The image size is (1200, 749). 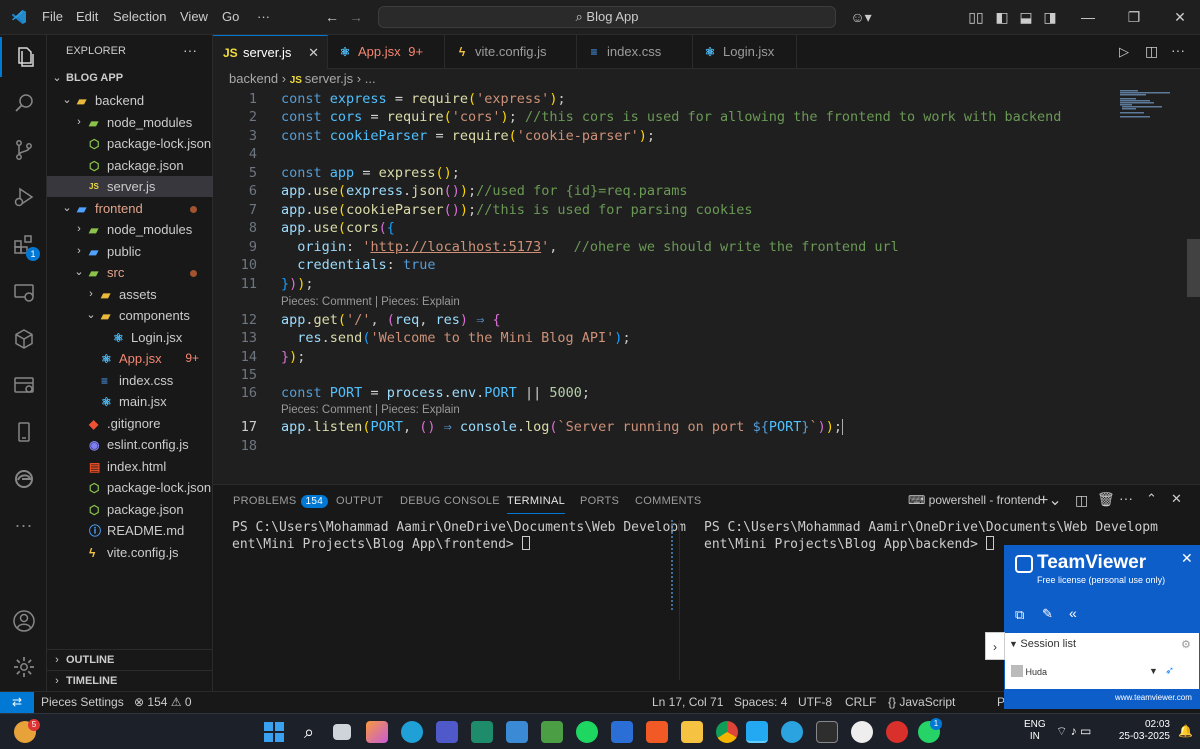 What do you see at coordinates (87, 16) in the screenshot?
I see `menu-edit: Edit` at bounding box center [87, 16].